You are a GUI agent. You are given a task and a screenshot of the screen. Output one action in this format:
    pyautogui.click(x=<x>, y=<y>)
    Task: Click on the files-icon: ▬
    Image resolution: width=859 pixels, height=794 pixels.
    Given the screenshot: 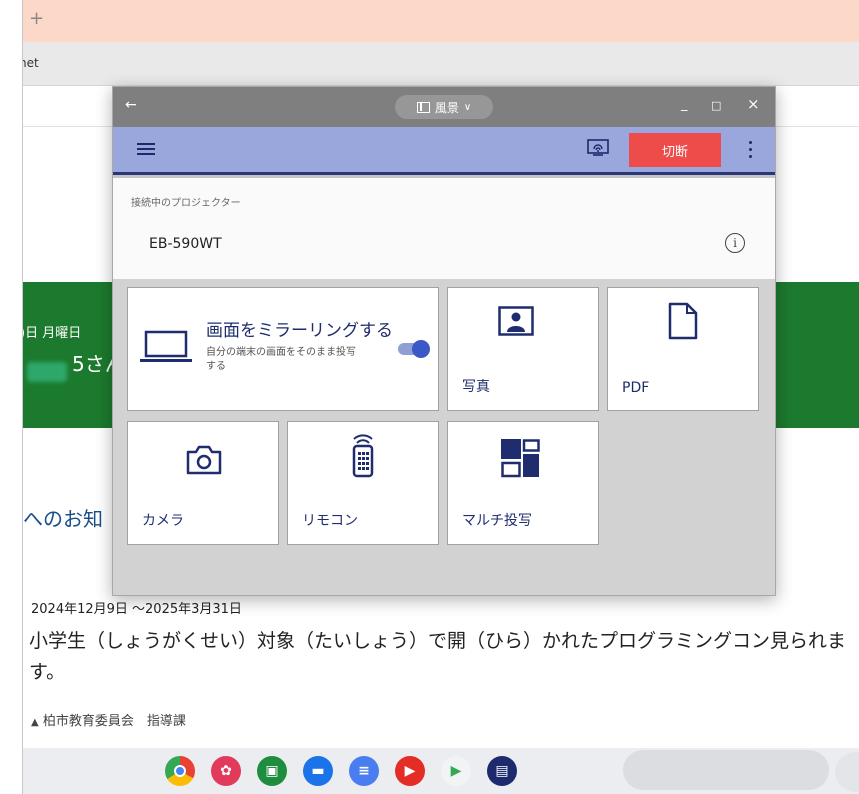 What is the action you would take?
    pyautogui.click(x=318, y=771)
    